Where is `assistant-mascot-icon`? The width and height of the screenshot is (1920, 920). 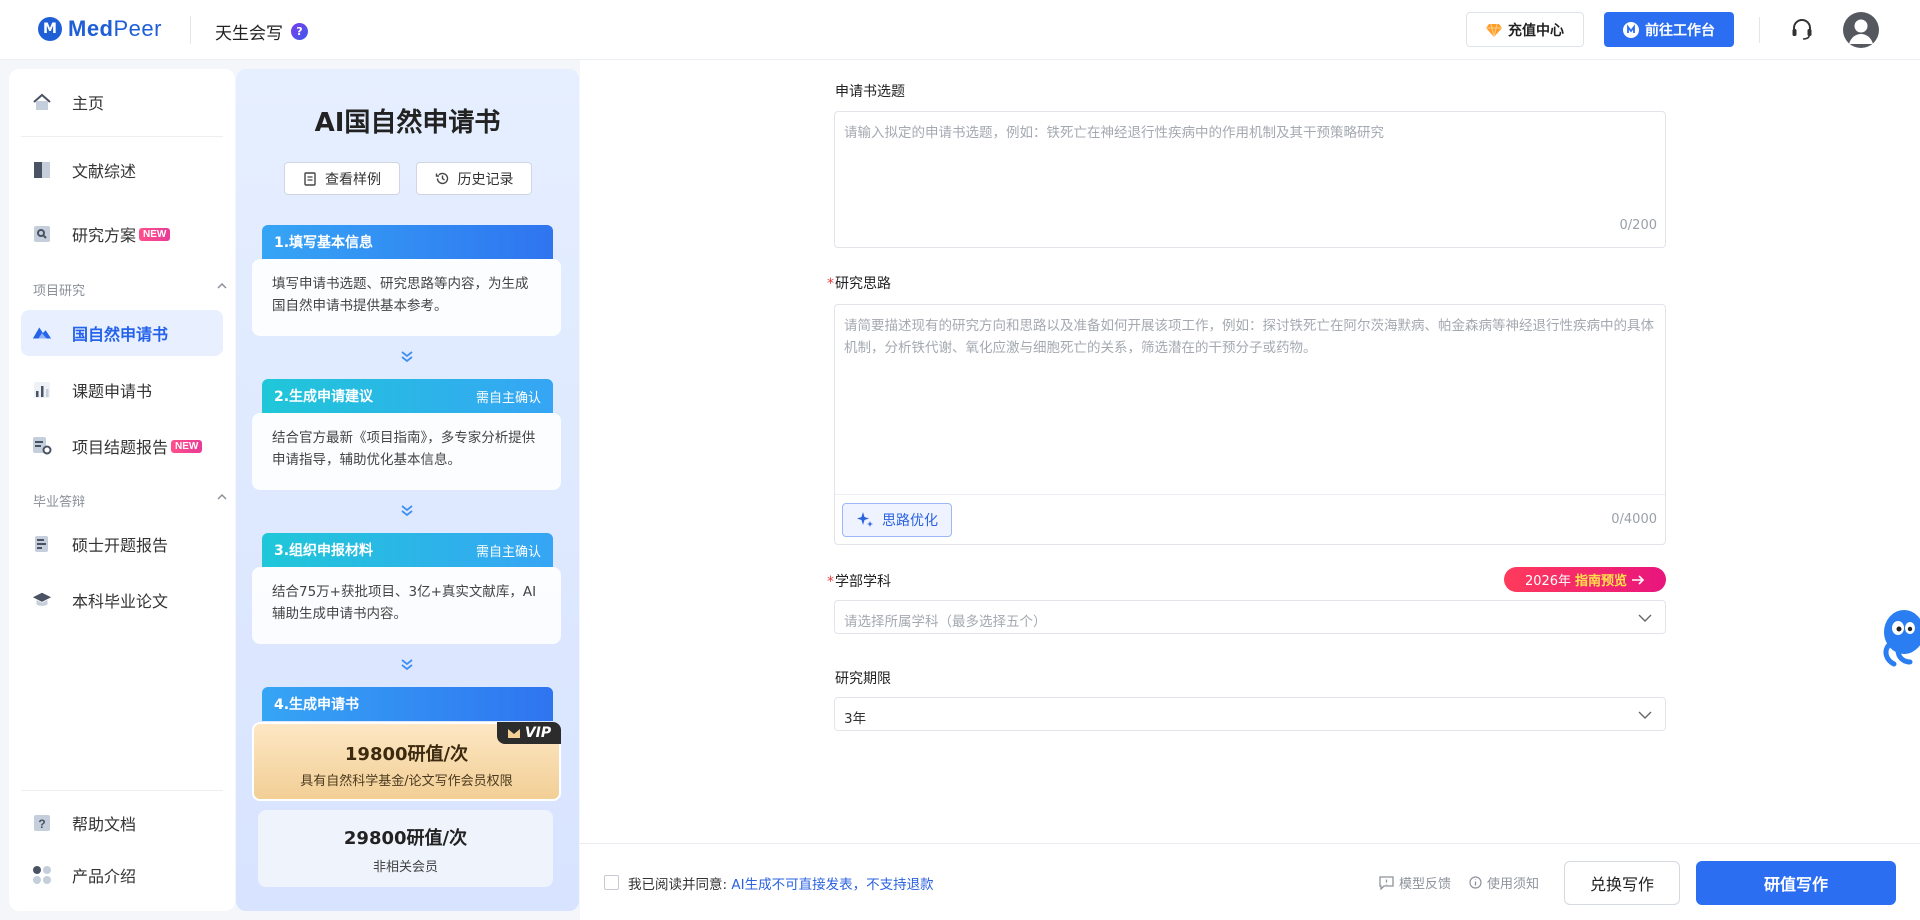 assistant-mascot-icon is located at coordinates (1900, 637).